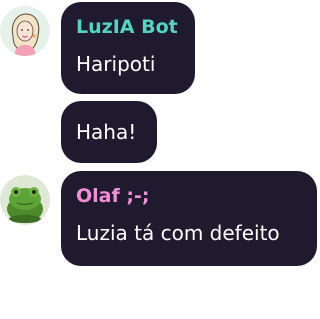 Image resolution: width=320 pixels, height=319 pixels. What do you see at coordinates (128, 48) in the screenshot?
I see `message-bubble-luzia-name: LuzIA Bot Haripoti` at bounding box center [128, 48].